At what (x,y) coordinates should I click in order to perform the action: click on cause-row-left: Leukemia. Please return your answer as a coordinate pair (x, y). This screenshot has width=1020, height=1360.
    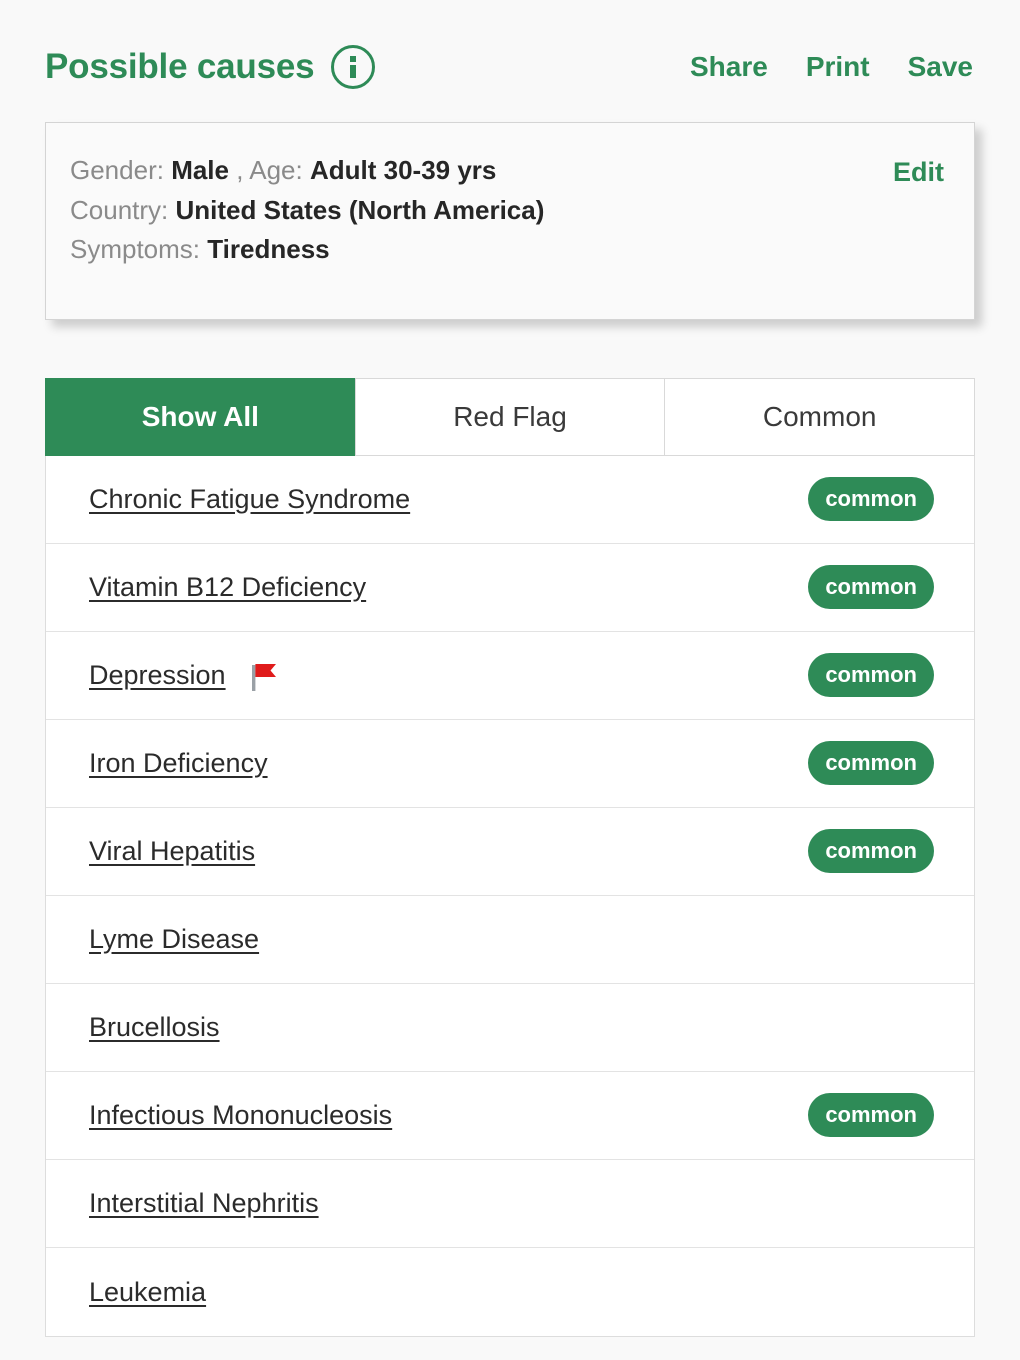
    Looking at the image, I should click on (147, 1292).